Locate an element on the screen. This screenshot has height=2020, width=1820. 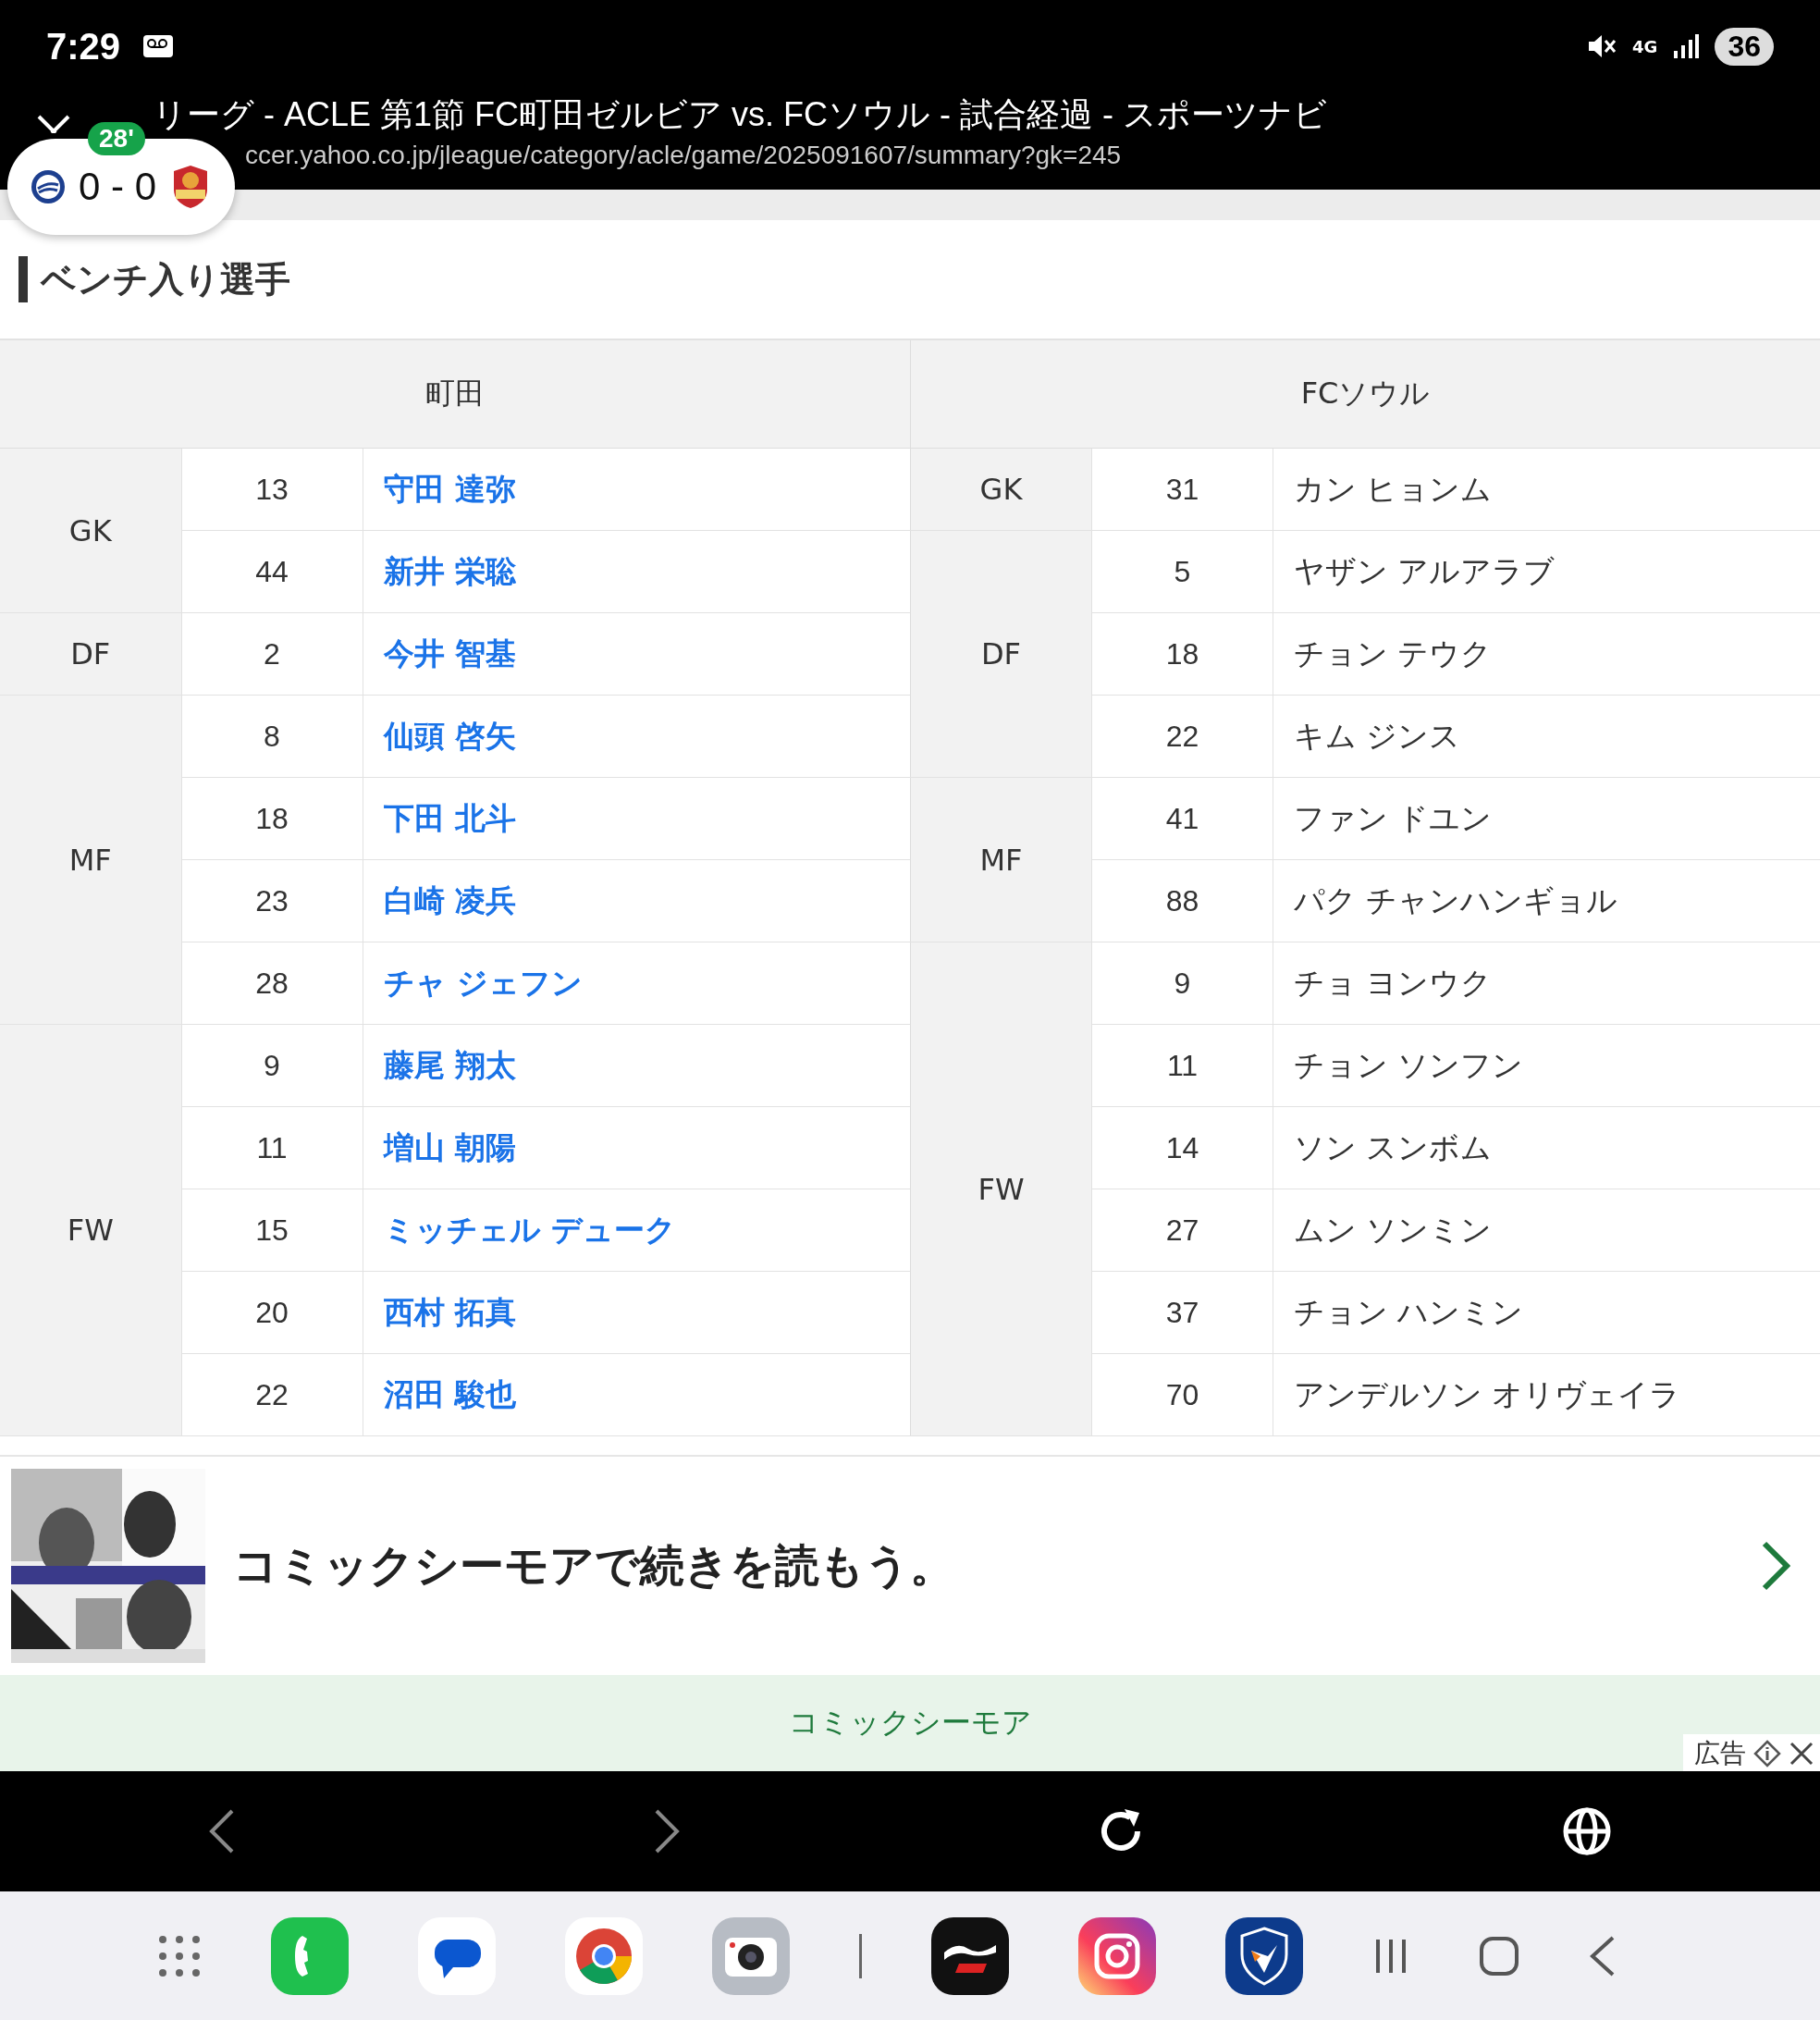
status-time: 7:29 is located at coordinates (83, 47).